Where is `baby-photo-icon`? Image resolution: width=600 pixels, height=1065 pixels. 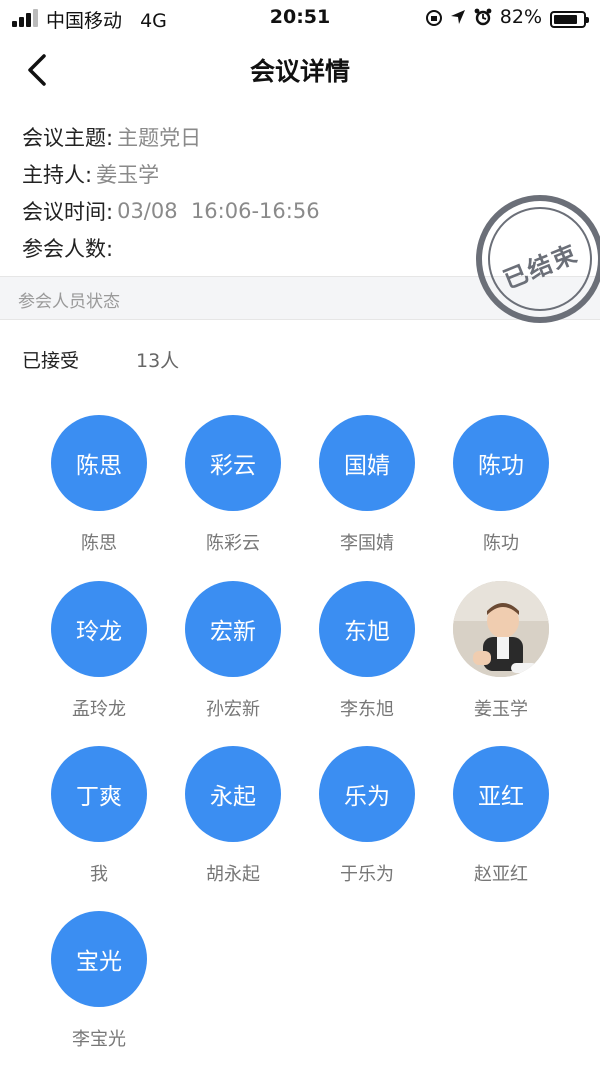
baby-photo-icon is located at coordinates (501, 629).